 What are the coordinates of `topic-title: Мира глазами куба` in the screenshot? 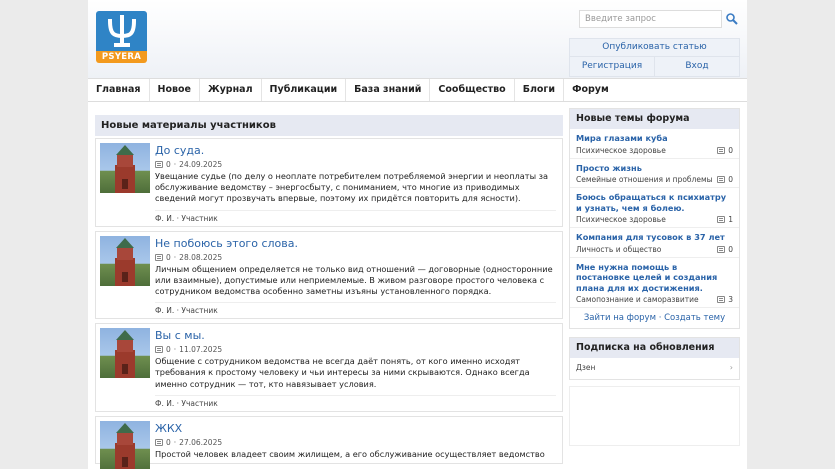 It's located at (654, 138).